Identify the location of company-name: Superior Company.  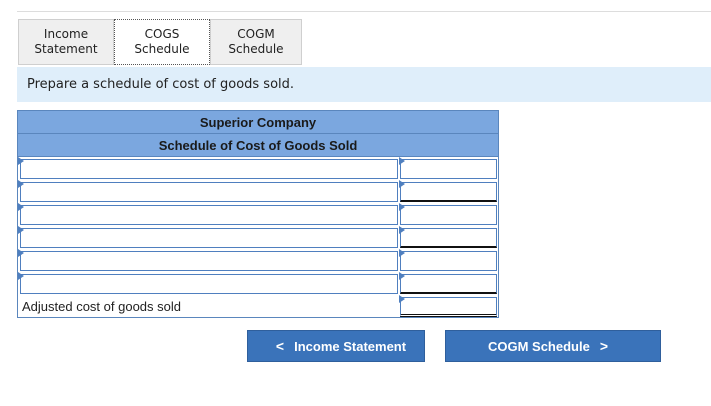
(258, 122).